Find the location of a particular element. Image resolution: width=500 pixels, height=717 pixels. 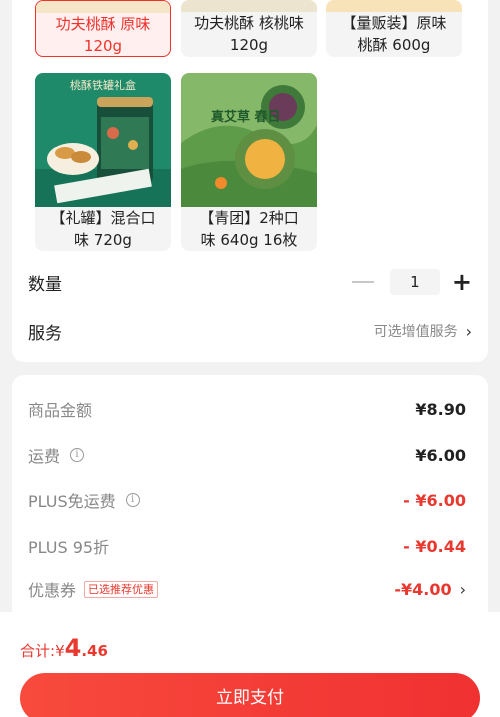

service-hint: 可选增值服务 is located at coordinates (415, 332).